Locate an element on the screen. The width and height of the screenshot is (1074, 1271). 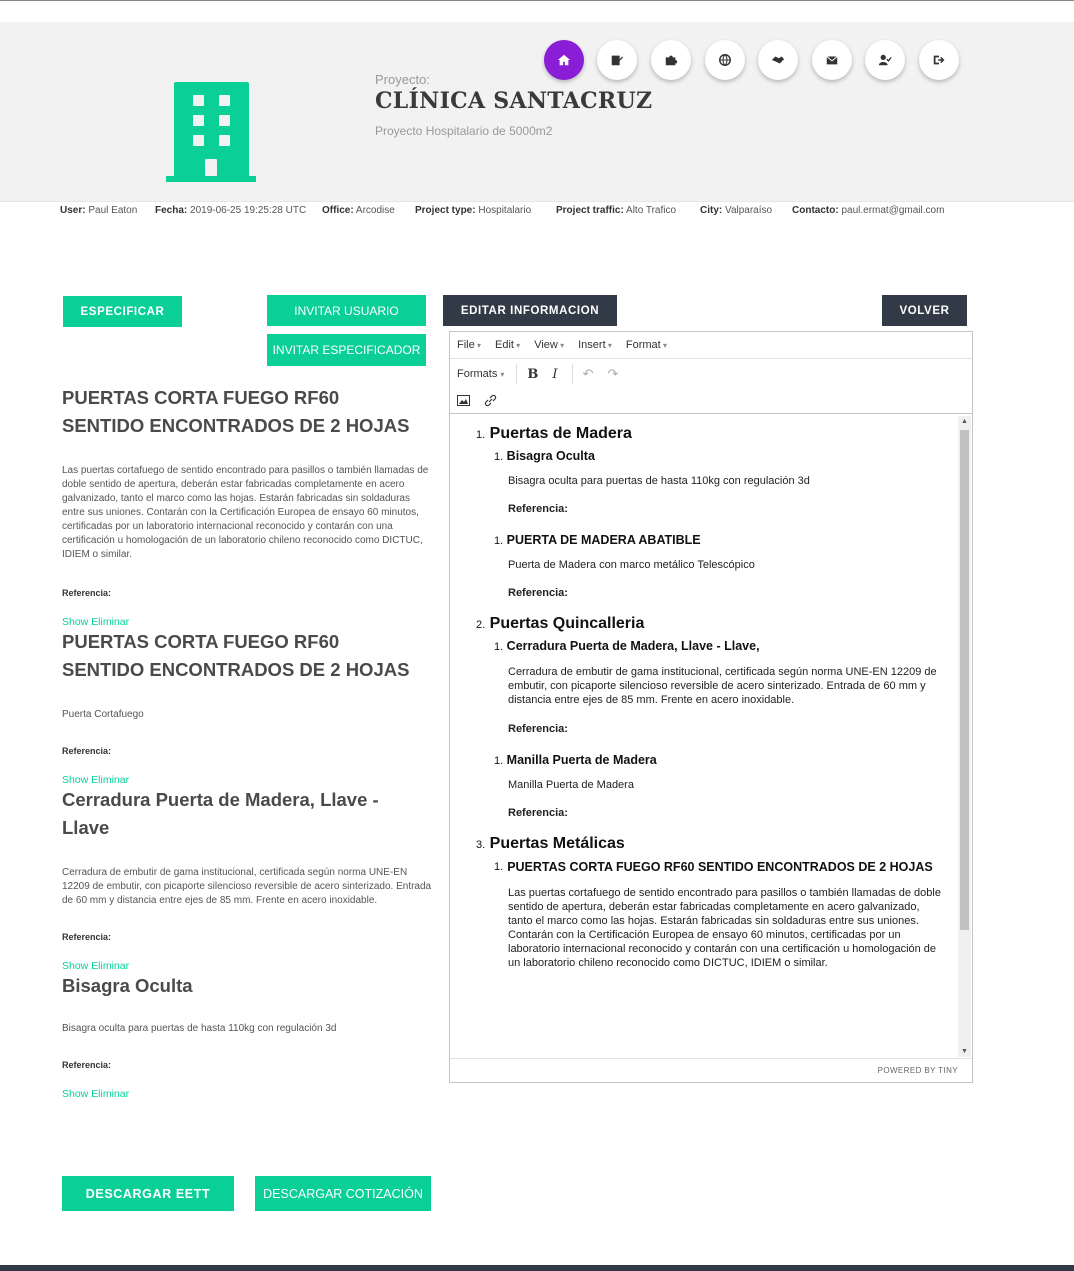
menu-file: File is located at coordinates (469, 345).